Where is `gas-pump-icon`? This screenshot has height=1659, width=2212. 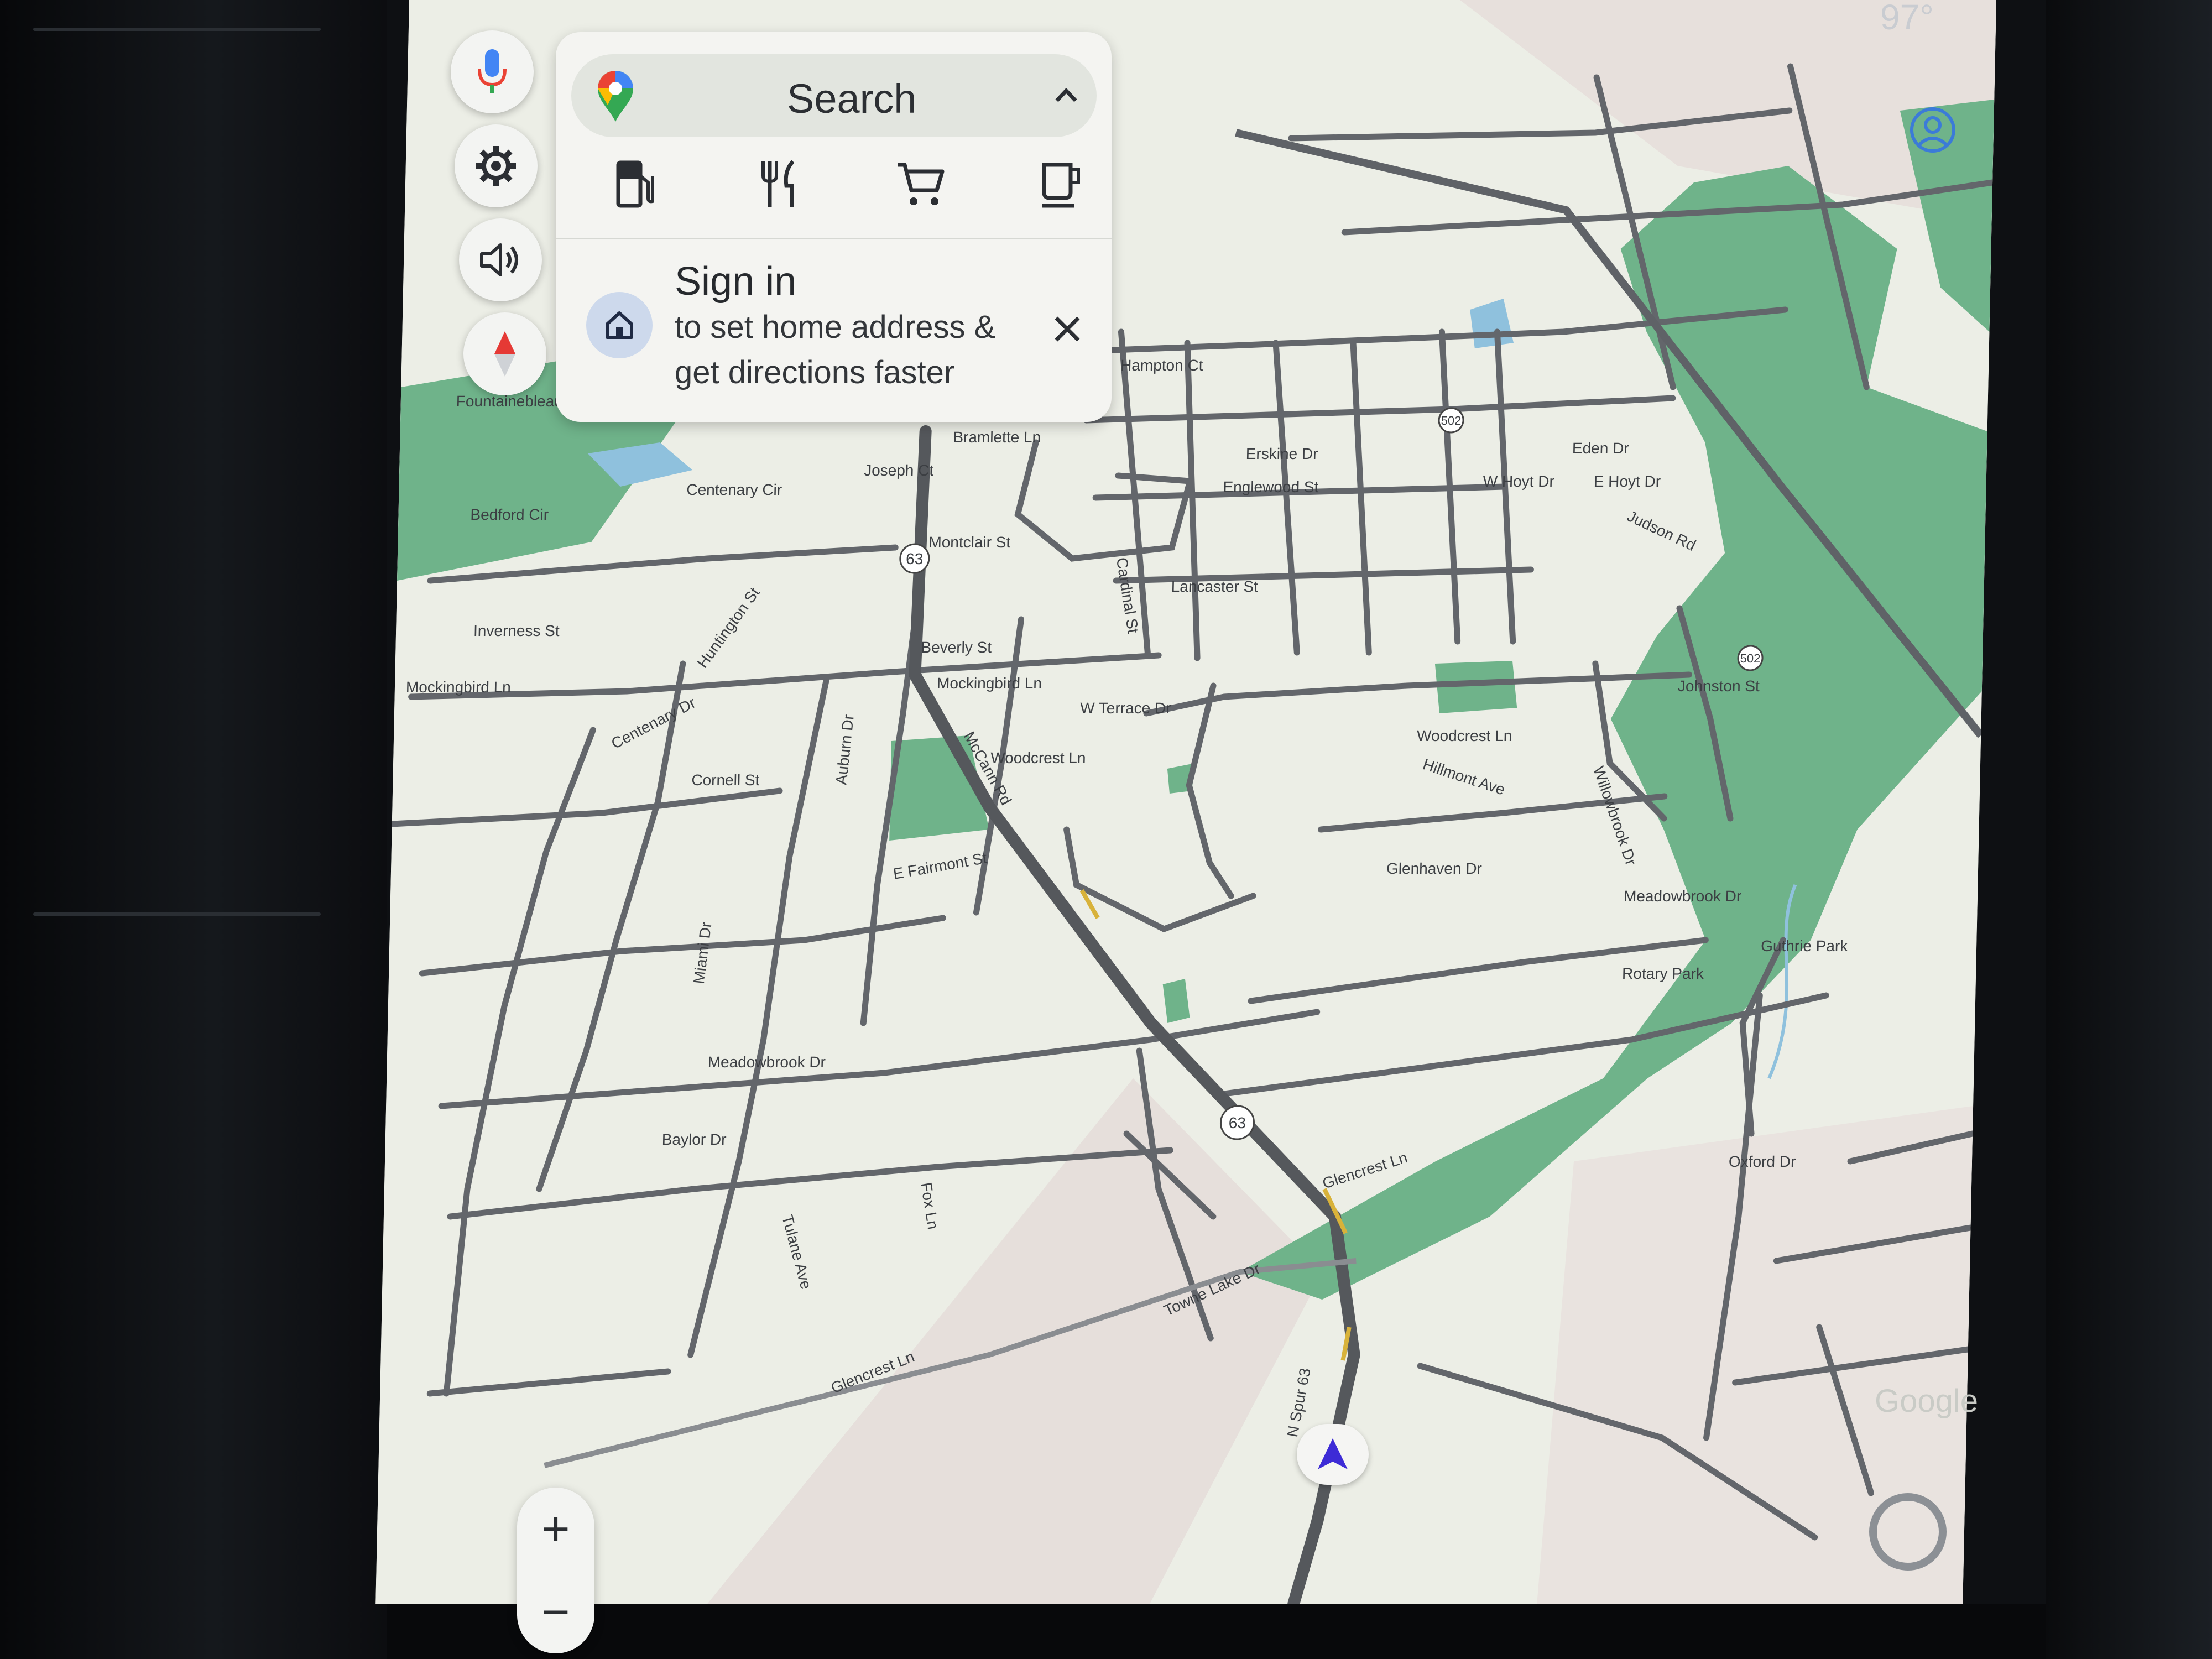
gas-pump-icon is located at coordinates (635, 184).